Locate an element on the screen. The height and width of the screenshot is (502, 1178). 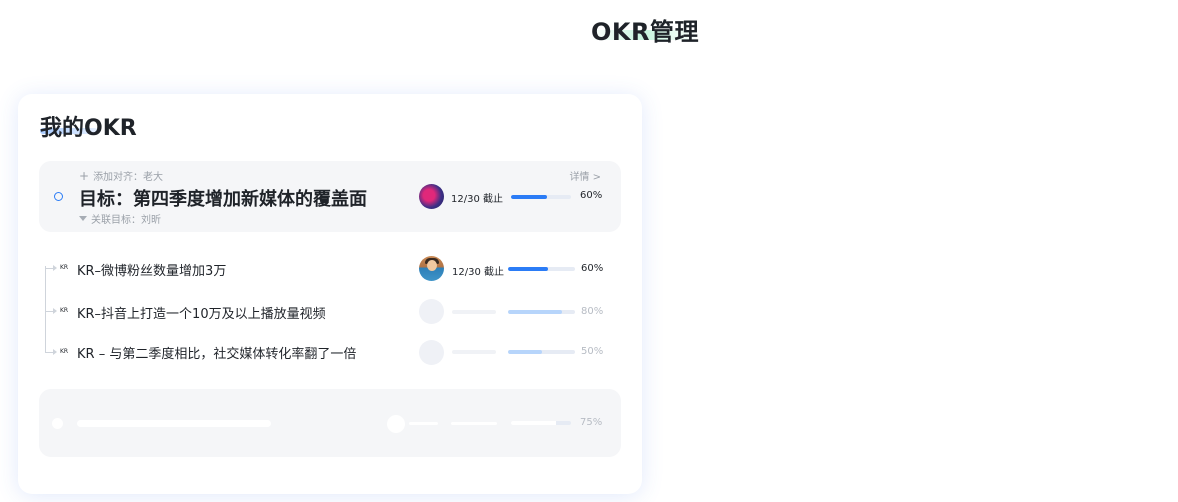
add-alignment: + 添加对齐：老大 is located at coordinates (121, 176).